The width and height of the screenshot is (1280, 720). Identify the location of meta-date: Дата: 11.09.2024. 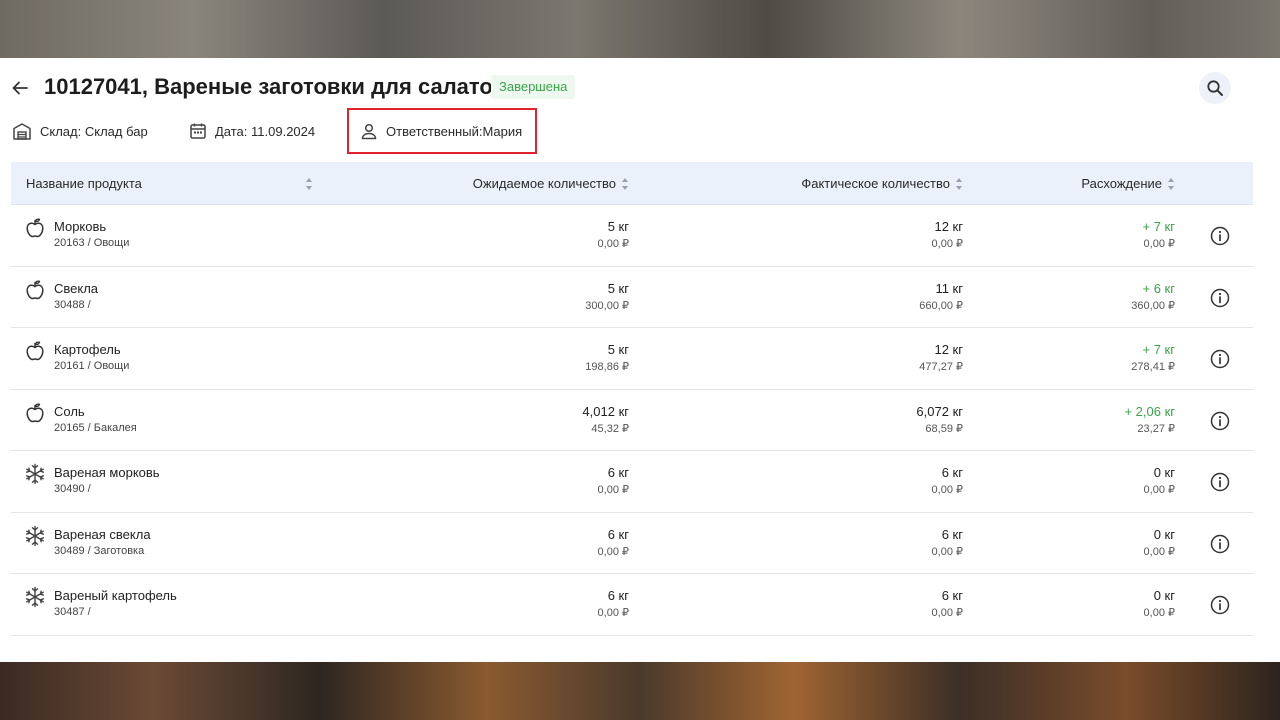
(252, 131).